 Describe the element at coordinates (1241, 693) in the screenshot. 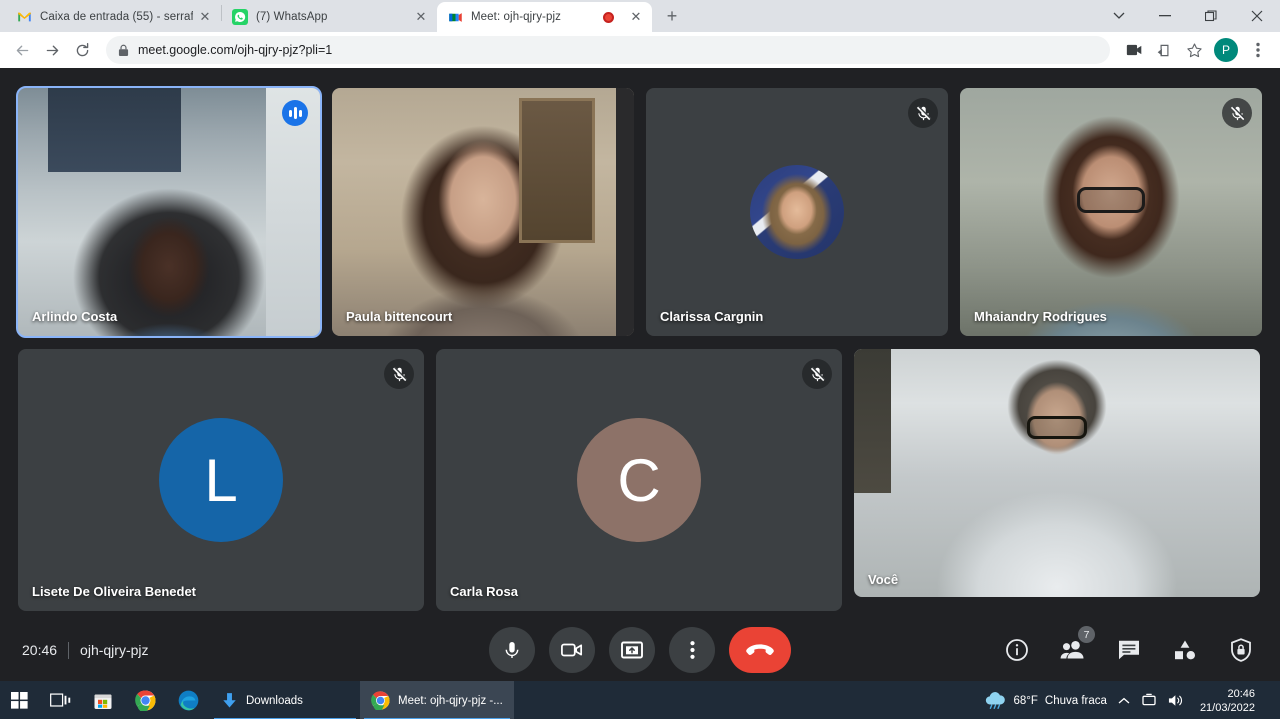

I see `tray-time: 20:46` at that location.